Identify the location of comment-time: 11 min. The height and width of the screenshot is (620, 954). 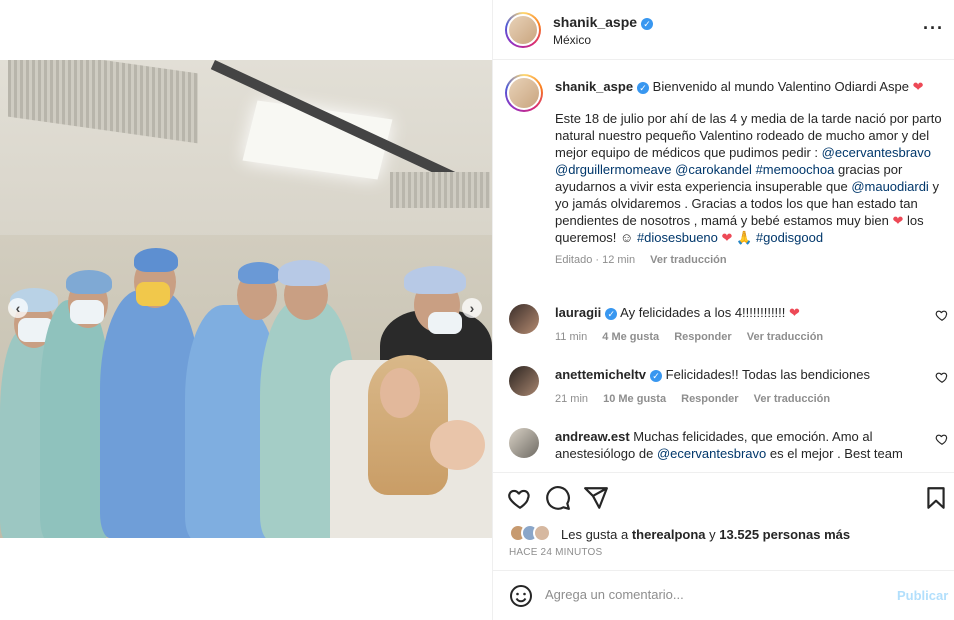
(571, 337).